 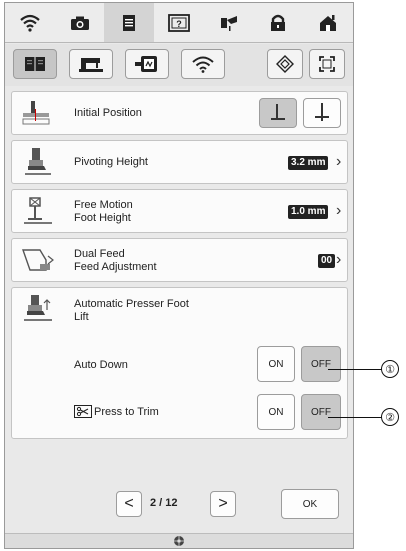 I want to click on bobbin-icon, so click(x=179, y=541).